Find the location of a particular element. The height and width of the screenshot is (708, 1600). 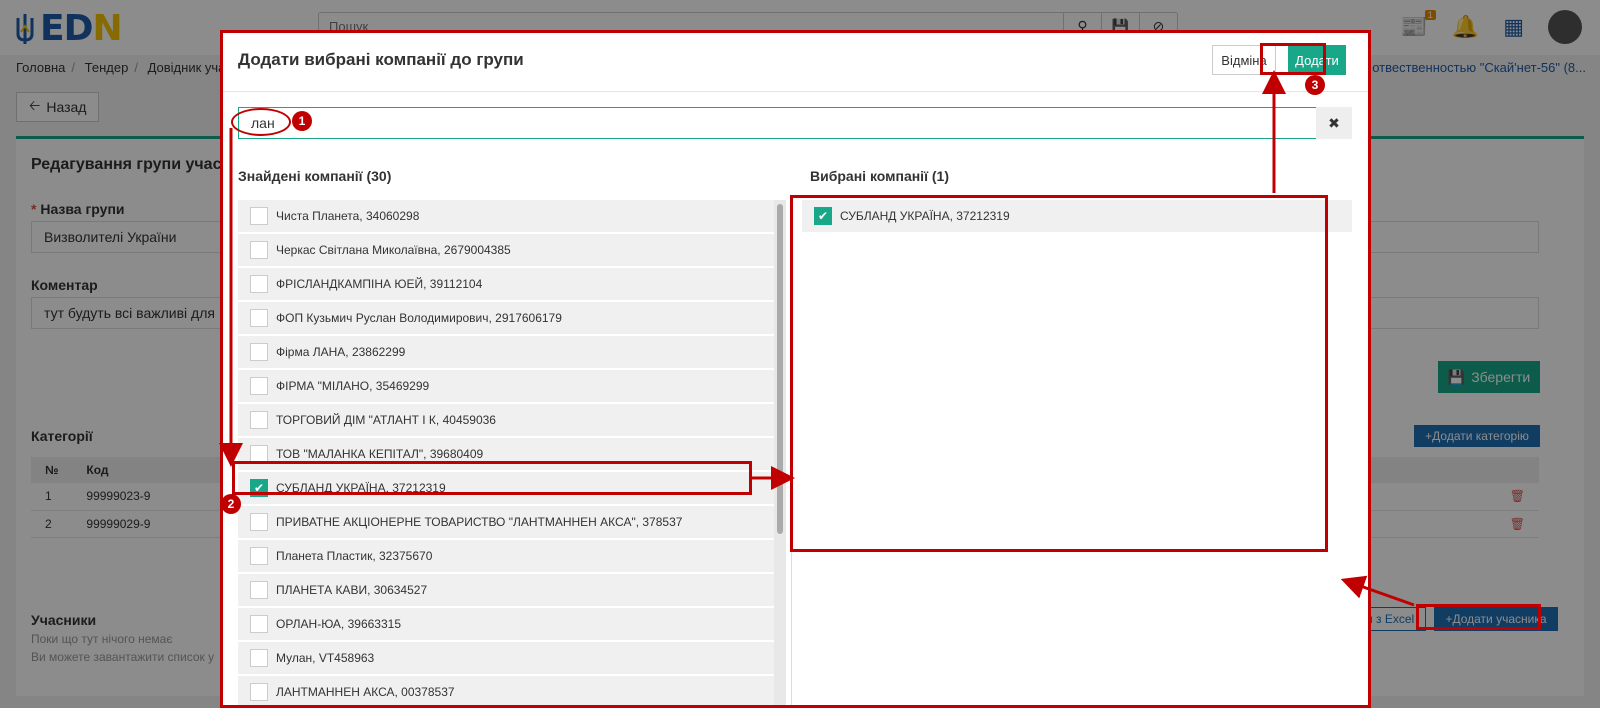

step-3-marker: 3 is located at coordinates (1315, 85).